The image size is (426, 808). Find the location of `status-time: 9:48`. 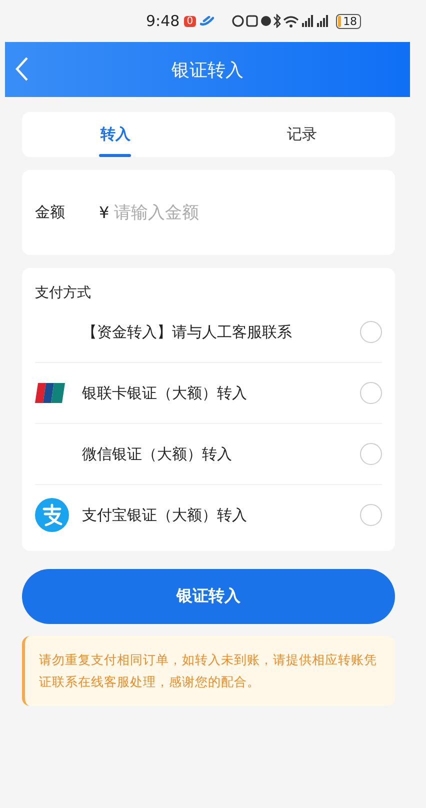

status-time: 9:48 is located at coordinates (163, 21).